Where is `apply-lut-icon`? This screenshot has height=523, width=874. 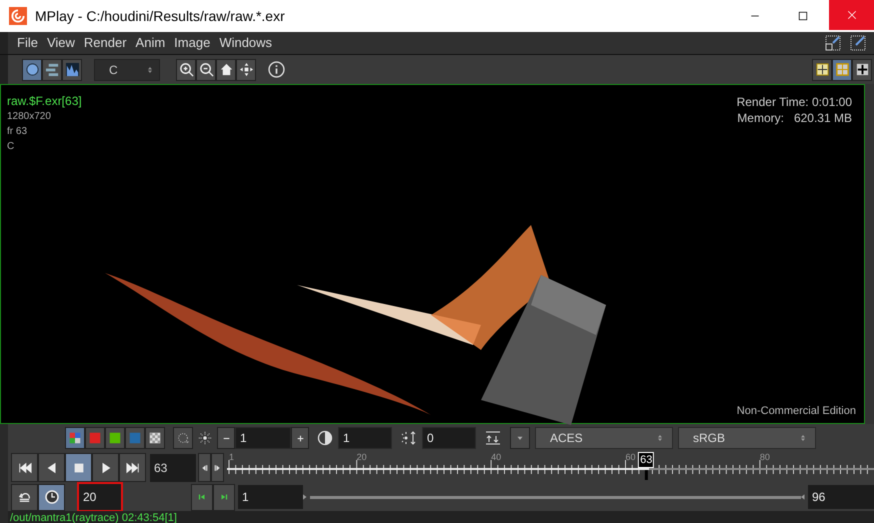
apply-lut-icon is located at coordinates (493, 438).